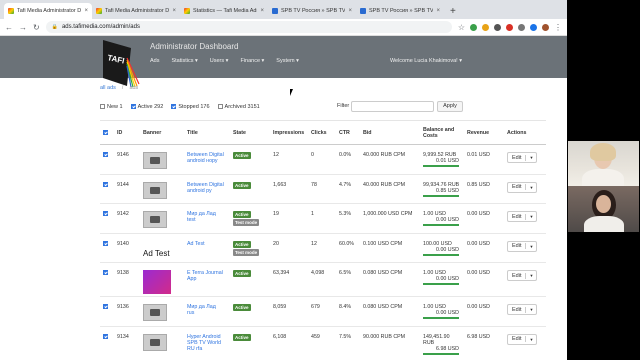  Describe the element at coordinates (146, 107) in the screenshot. I see `filter-active: Active 292` at that location.